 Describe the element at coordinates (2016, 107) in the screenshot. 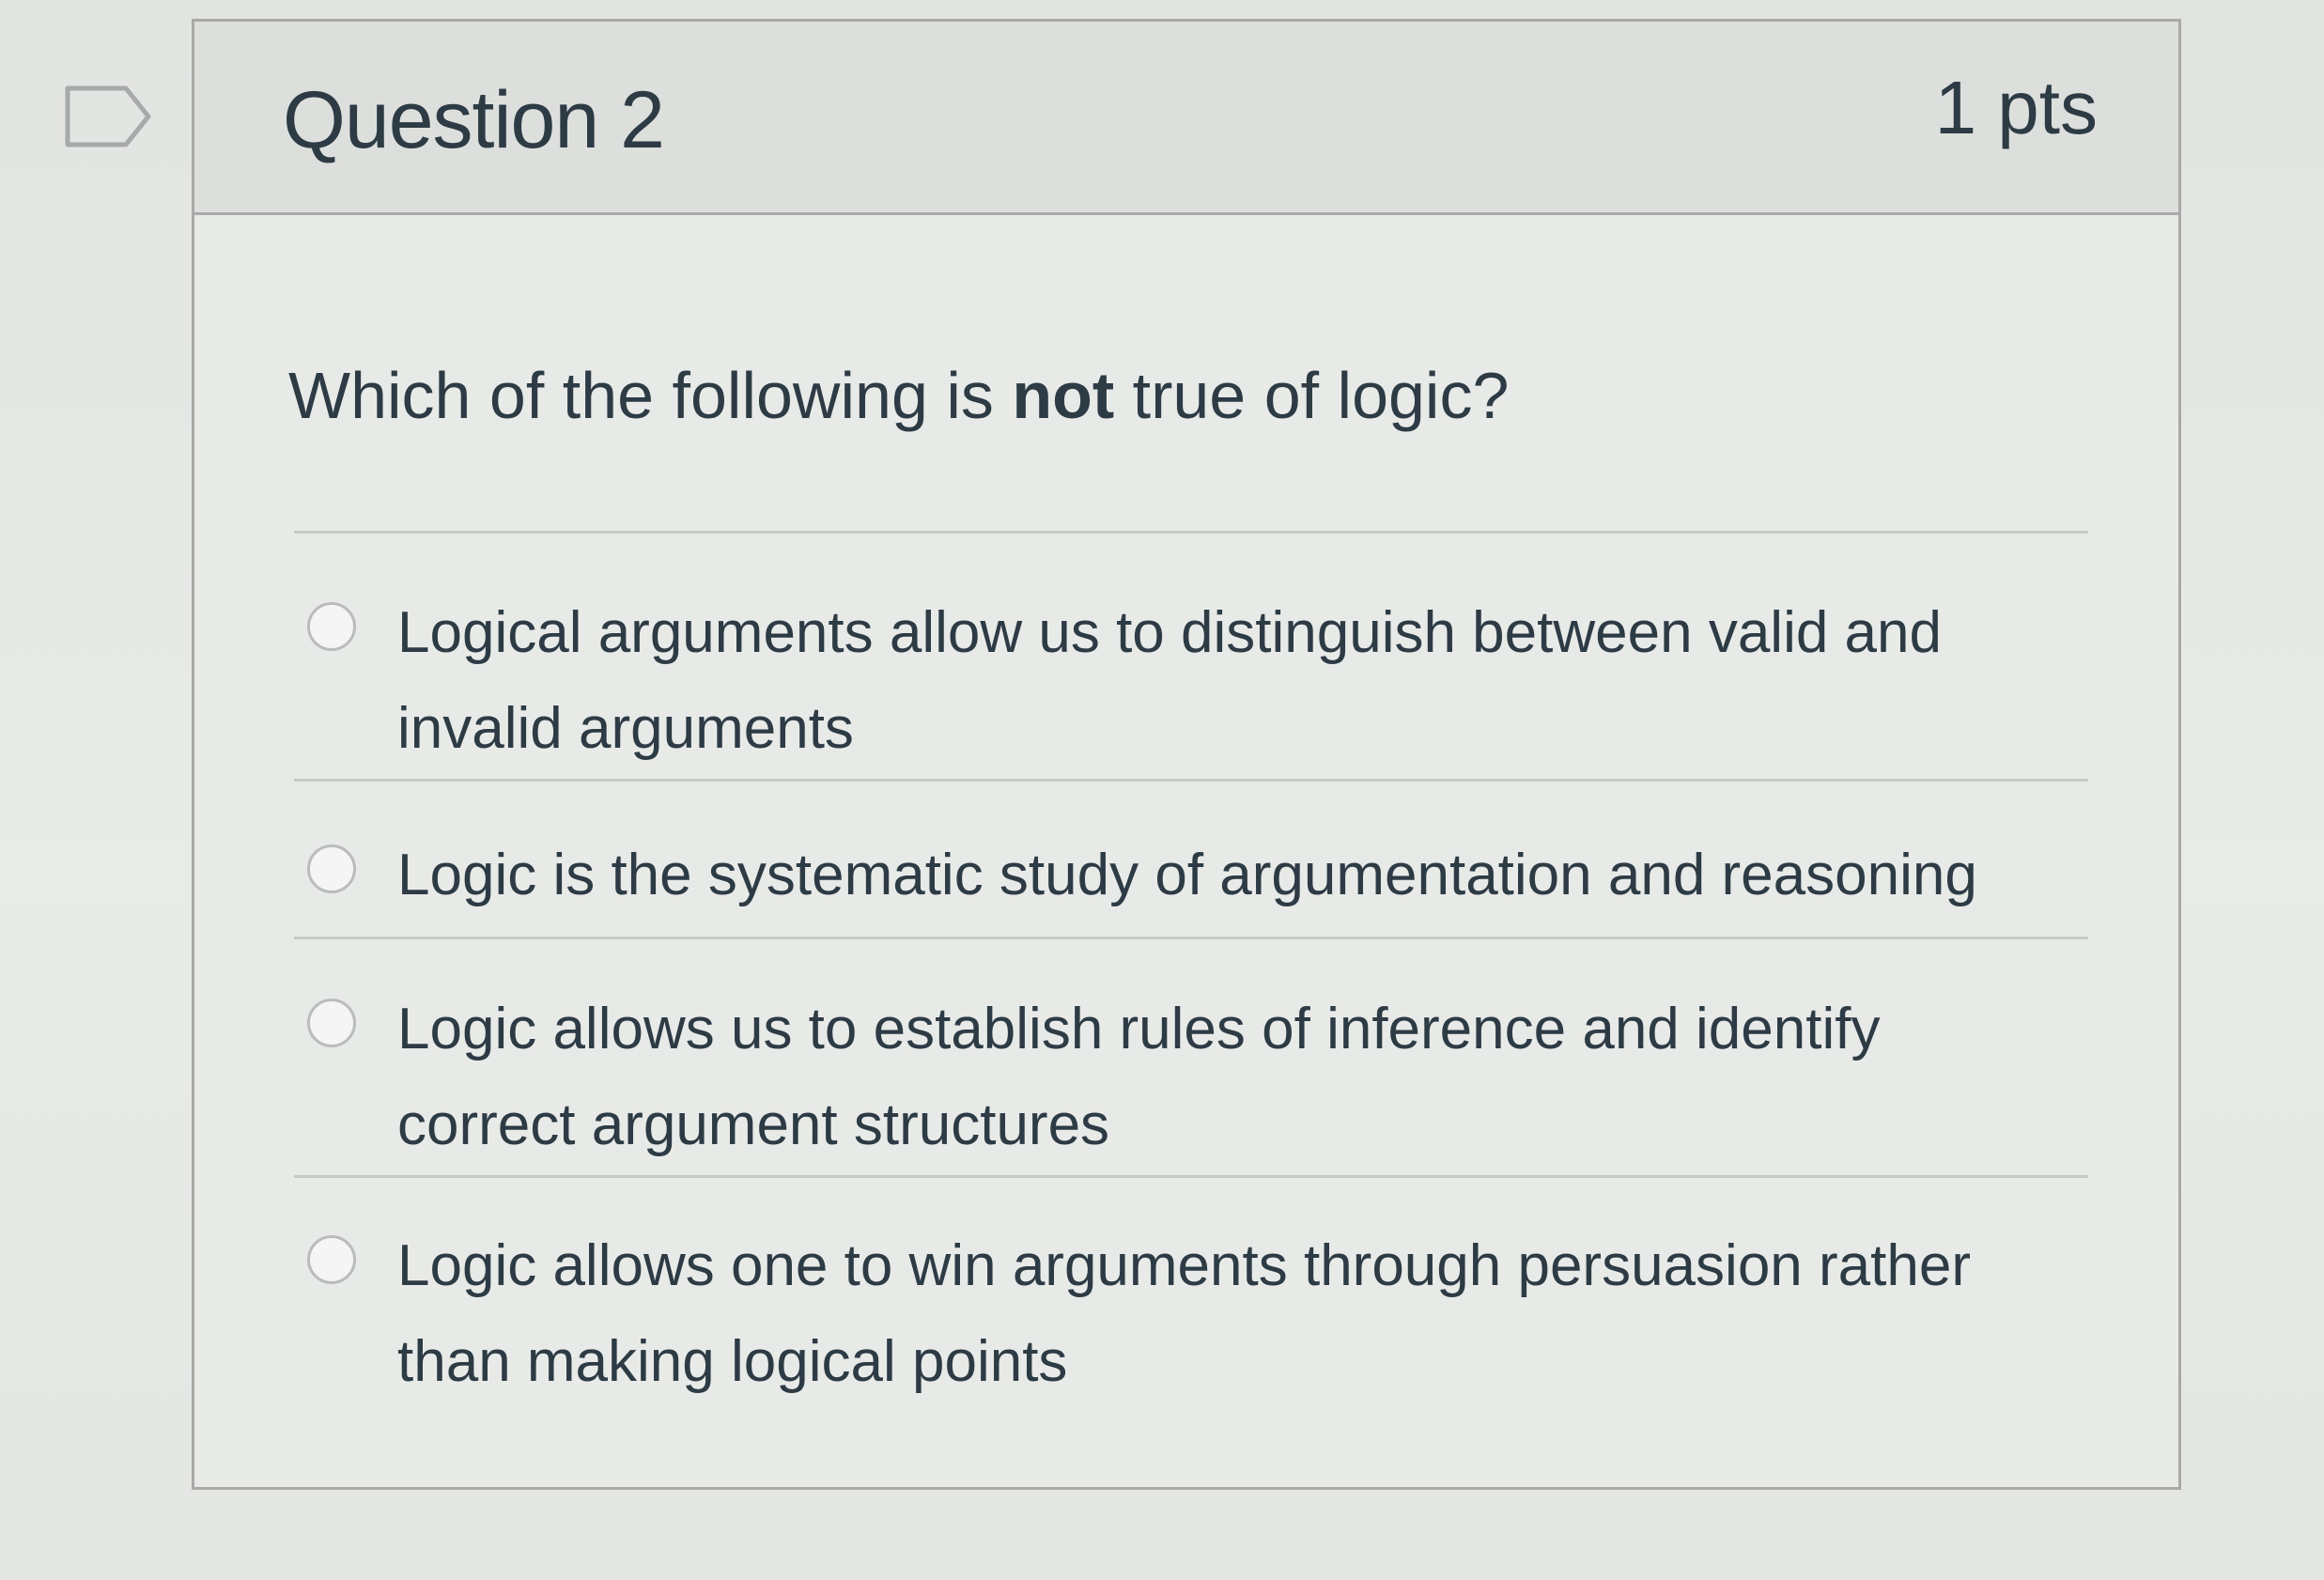

I see `question-points: 1 pts` at that location.